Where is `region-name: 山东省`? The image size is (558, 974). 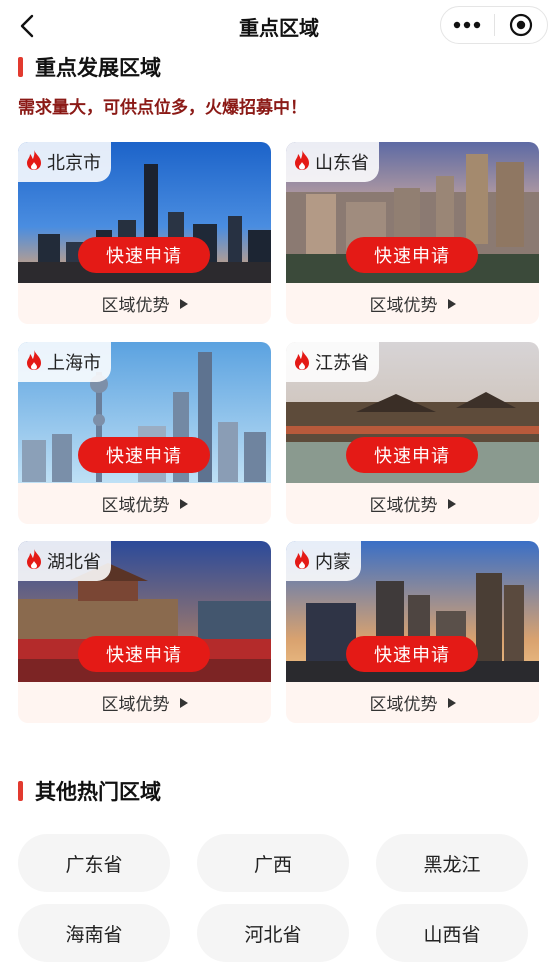
region-name: 山东省 is located at coordinates (342, 163).